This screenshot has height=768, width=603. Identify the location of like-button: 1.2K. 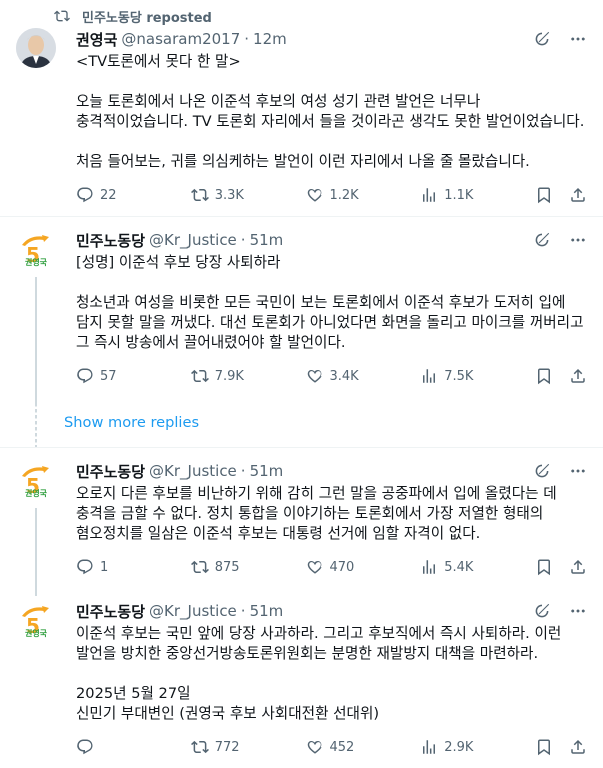
(336, 195).